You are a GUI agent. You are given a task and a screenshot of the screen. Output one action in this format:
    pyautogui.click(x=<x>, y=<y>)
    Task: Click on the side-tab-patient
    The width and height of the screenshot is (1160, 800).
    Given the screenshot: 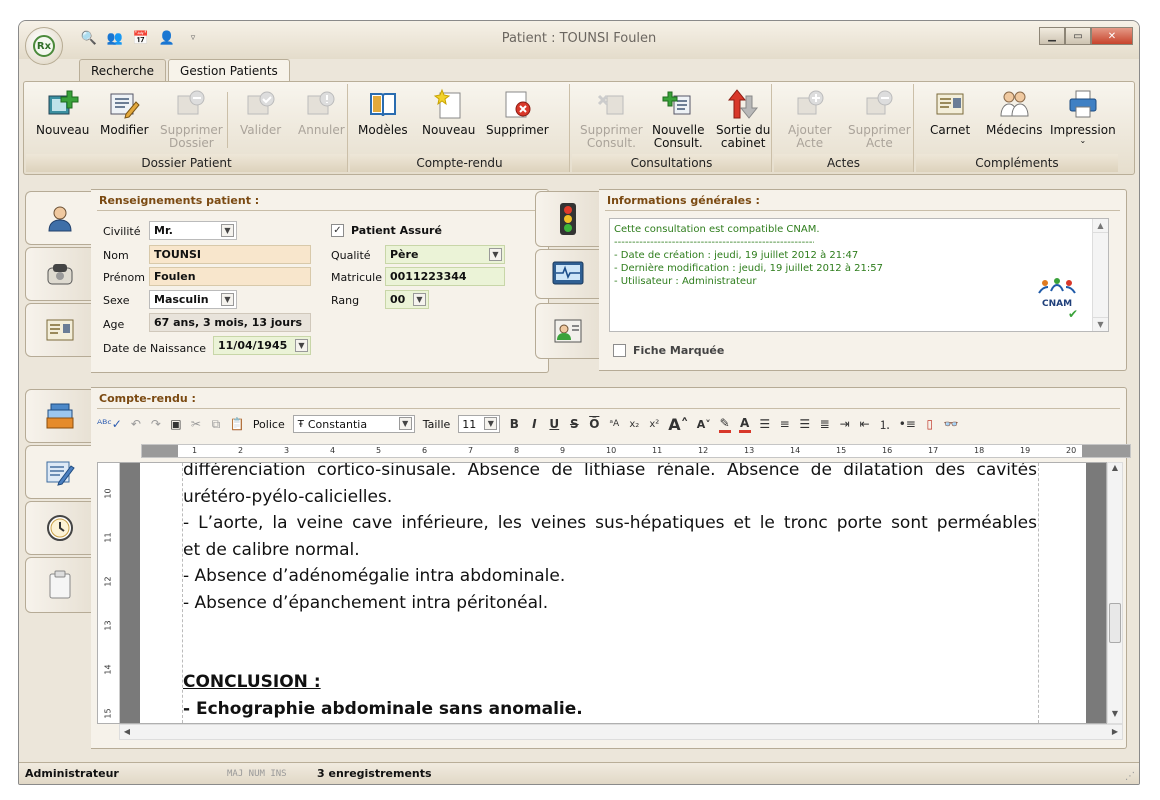 What is the action you would take?
    pyautogui.click(x=60, y=218)
    